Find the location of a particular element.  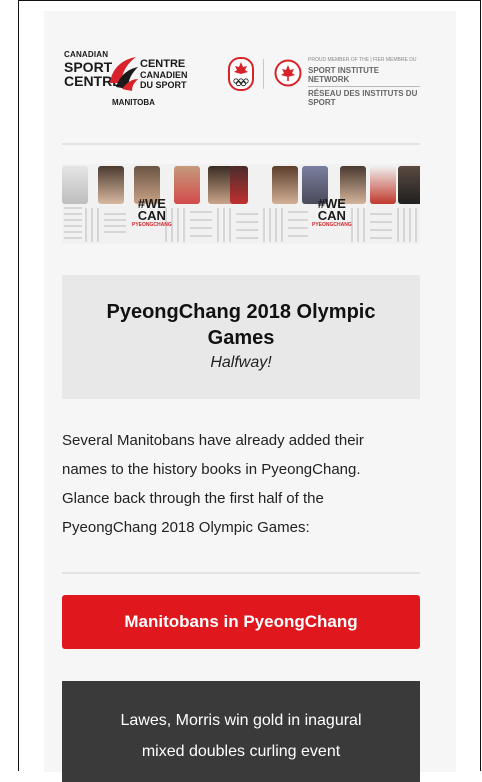

news-headline-line: mixed doubles curling event is located at coordinates (241, 751).